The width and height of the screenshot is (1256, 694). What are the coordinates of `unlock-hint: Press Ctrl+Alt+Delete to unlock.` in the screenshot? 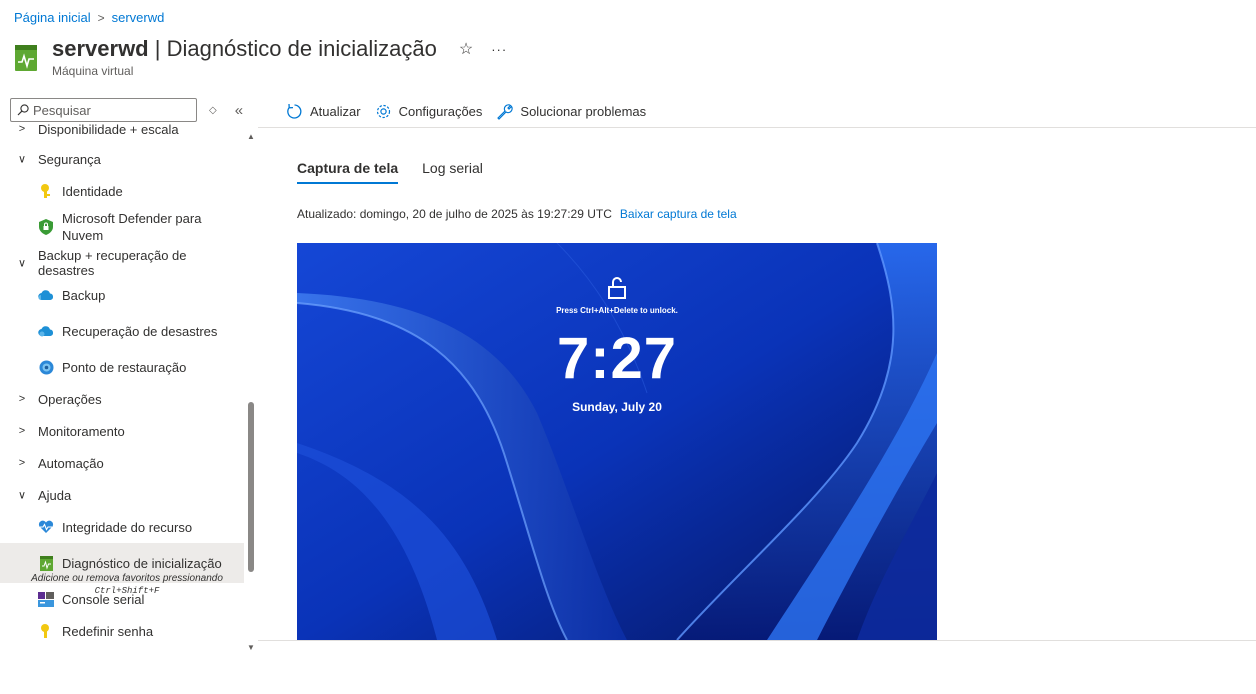 It's located at (617, 310).